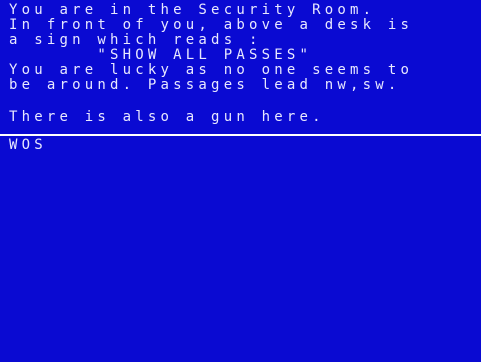 The width and height of the screenshot is (481, 362). What do you see at coordinates (211, 25) in the screenshot?
I see `description-line: In front of you, above a desk is` at bounding box center [211, 25].